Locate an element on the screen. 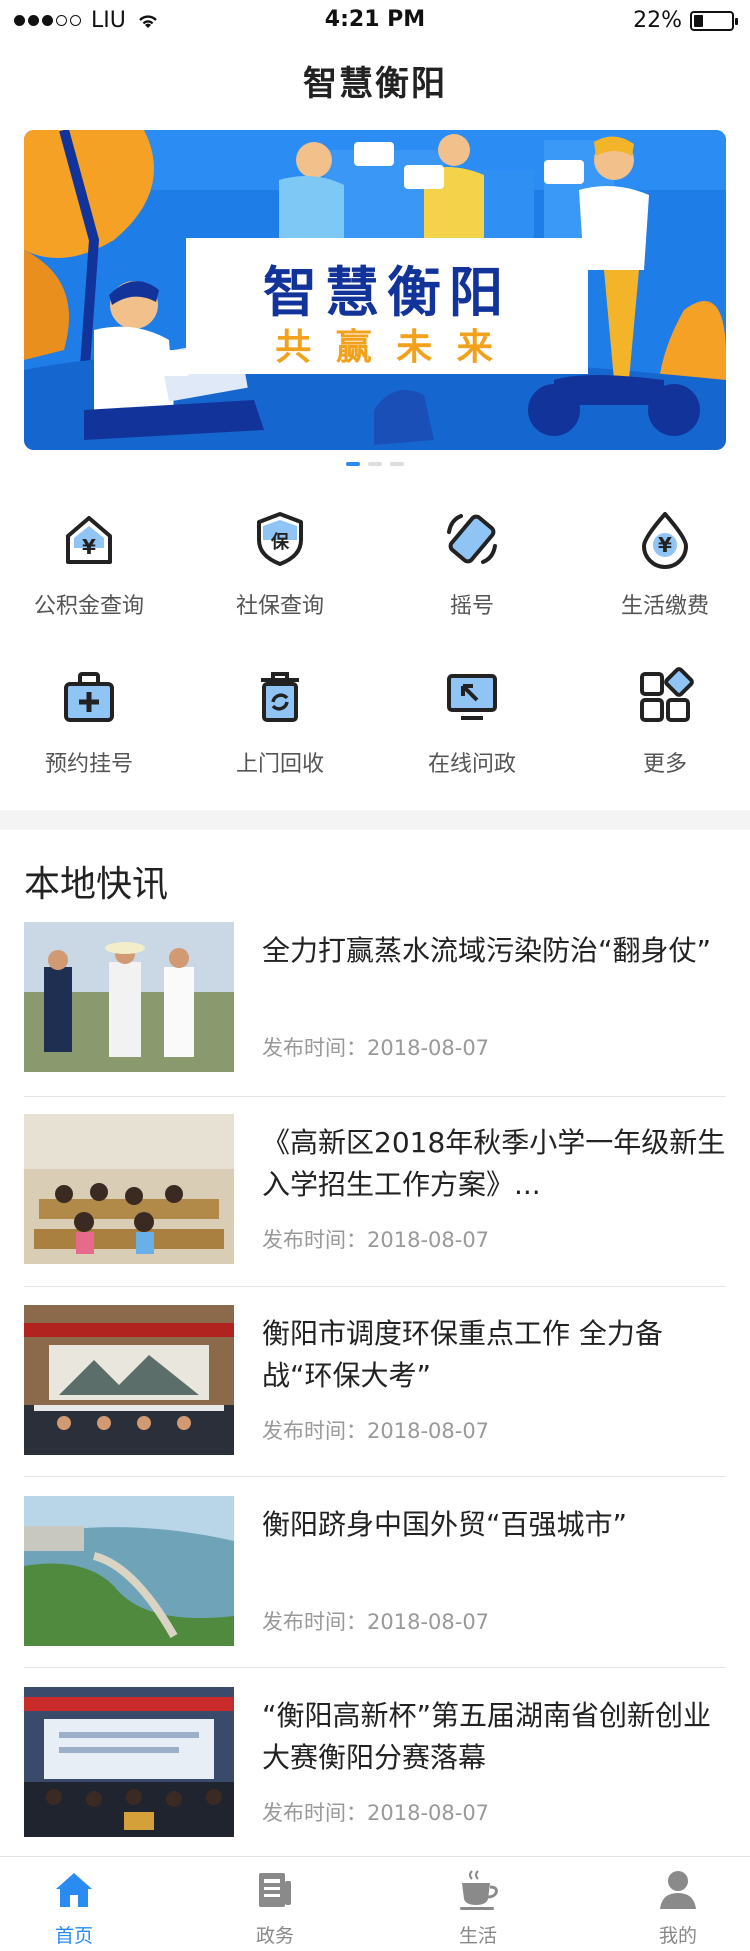 Image resolution: width=750 pixels, height=1951 pixels. service-label: 摇号 is located at coordinates (471, 606).